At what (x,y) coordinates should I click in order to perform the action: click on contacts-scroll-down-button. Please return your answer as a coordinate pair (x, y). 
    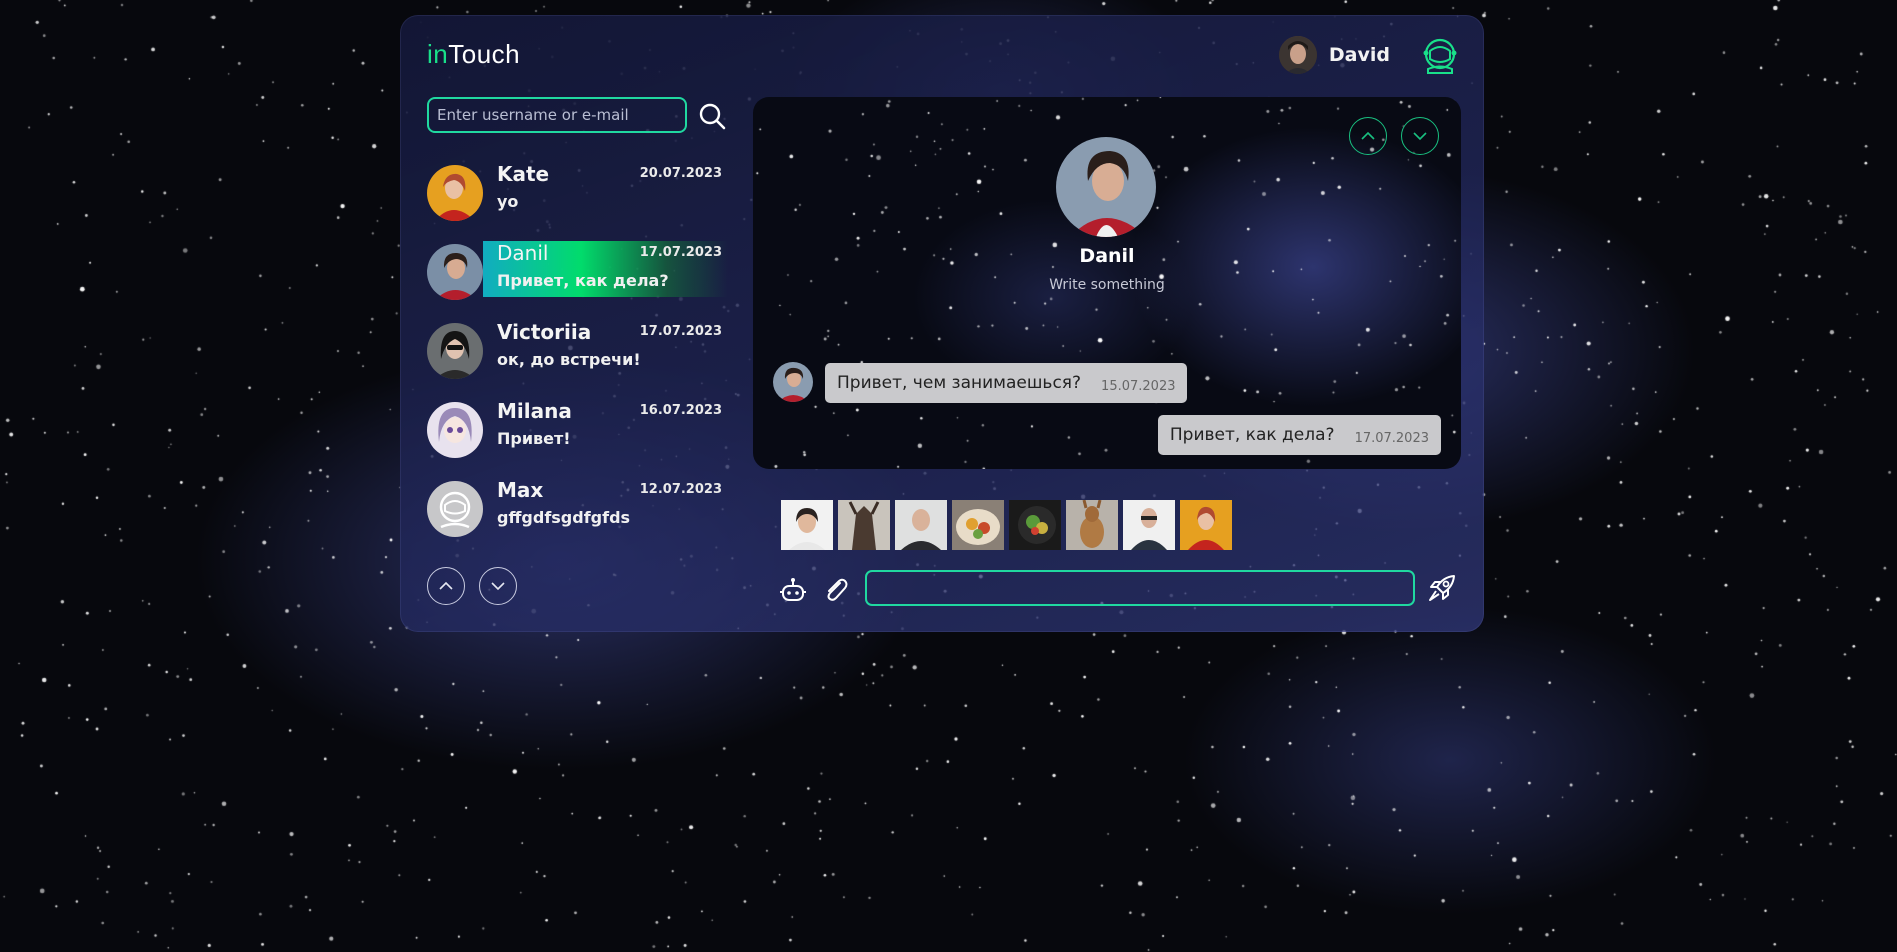
    Looking at the image, I should click on (498, 586).